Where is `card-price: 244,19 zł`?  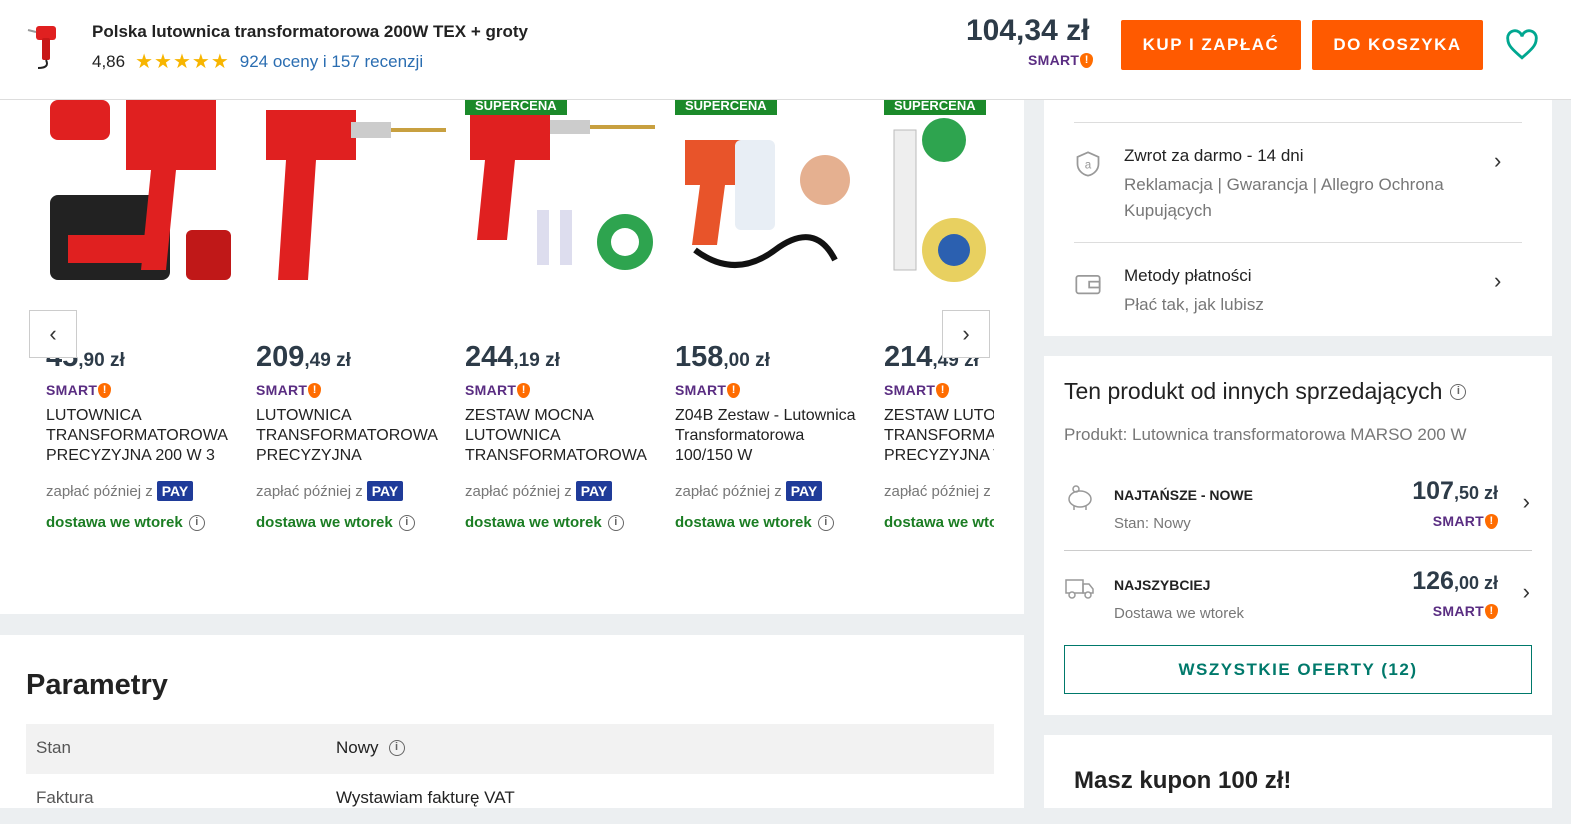
card-price: 244,19 zł is located at coordinates (512, 357).